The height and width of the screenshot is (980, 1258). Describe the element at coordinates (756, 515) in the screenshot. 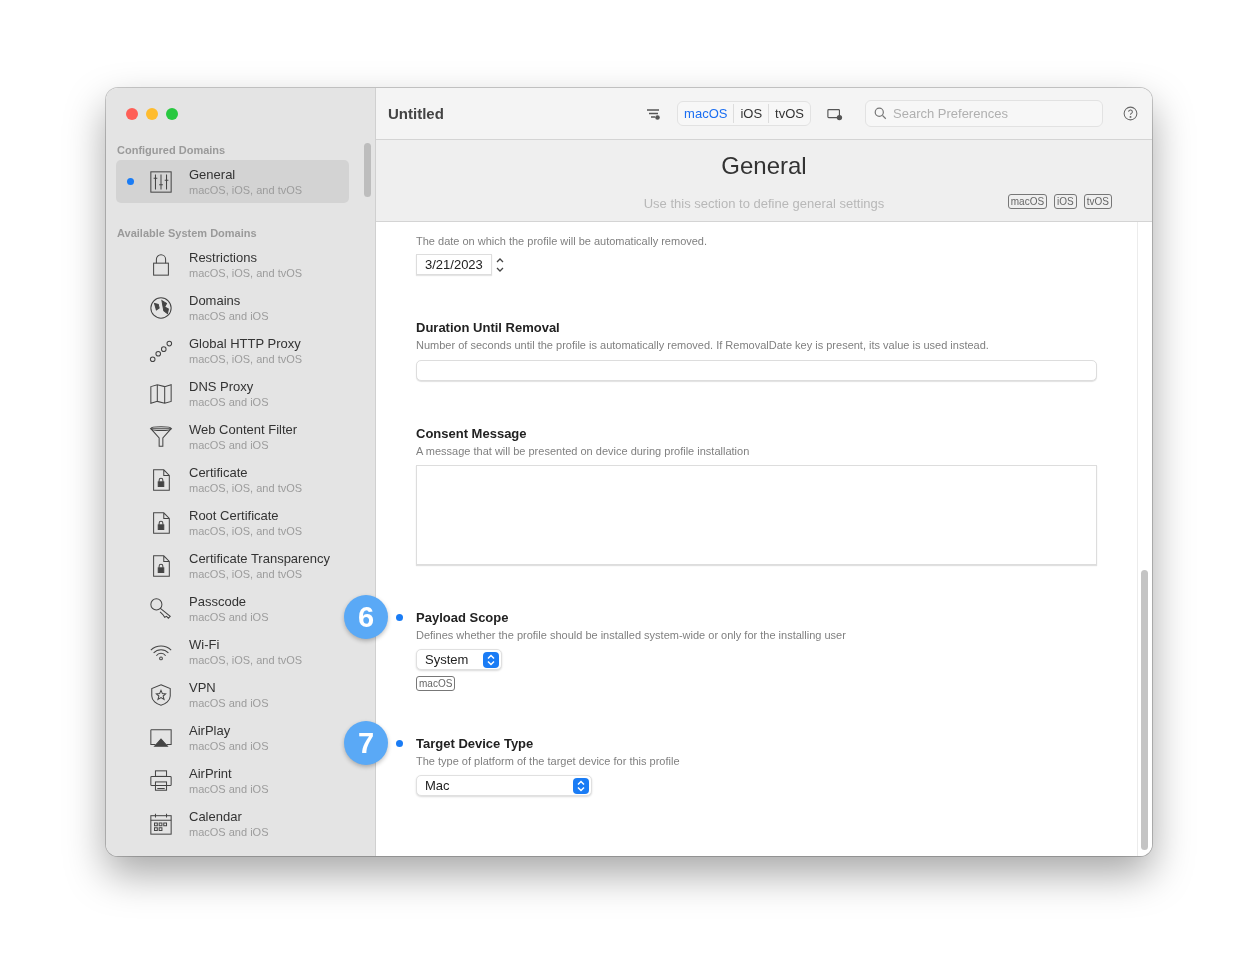

I see `text-area` at that location.